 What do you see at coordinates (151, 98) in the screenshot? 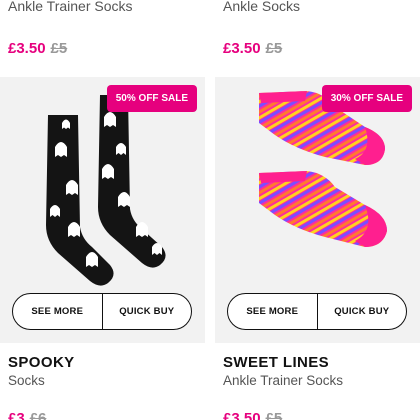
I see `sale-badge: 50% OFF SALE` at bounding box center [151, 98].